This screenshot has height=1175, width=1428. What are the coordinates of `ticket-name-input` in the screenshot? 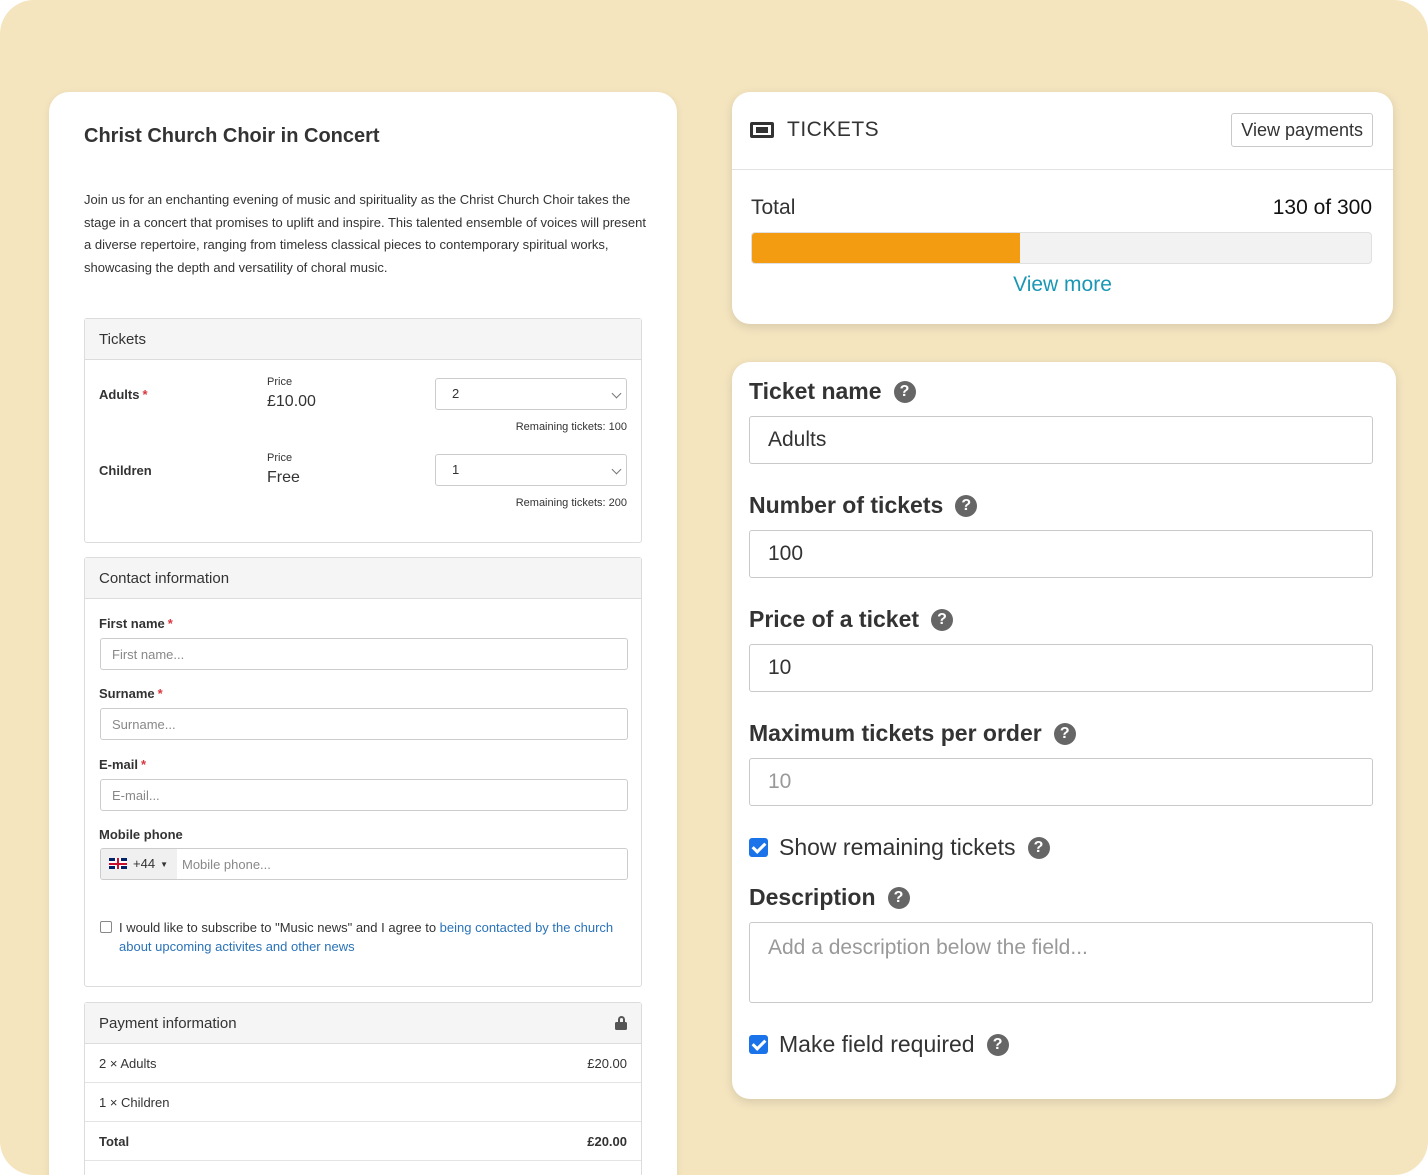 It's located at (1061, 440).